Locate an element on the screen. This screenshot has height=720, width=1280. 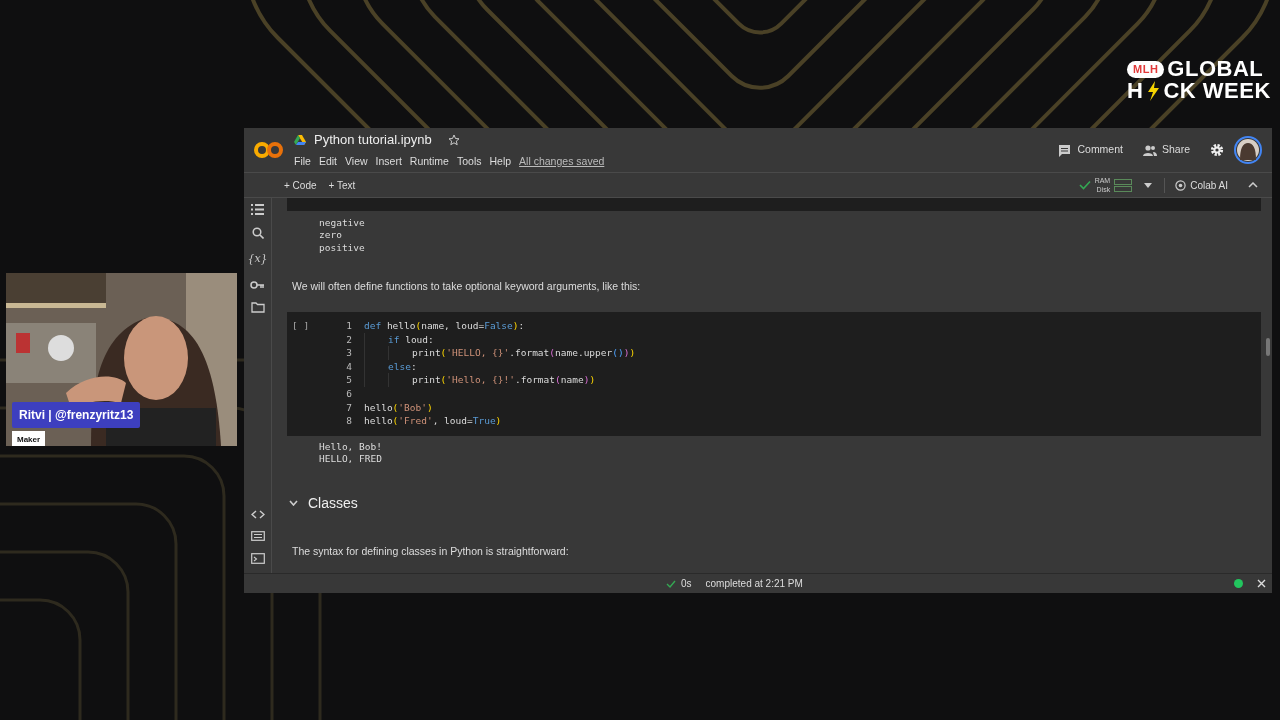
text-paragraph: The syntax for defining classes in Python is straightforward: is located at coordinates (430, 551).